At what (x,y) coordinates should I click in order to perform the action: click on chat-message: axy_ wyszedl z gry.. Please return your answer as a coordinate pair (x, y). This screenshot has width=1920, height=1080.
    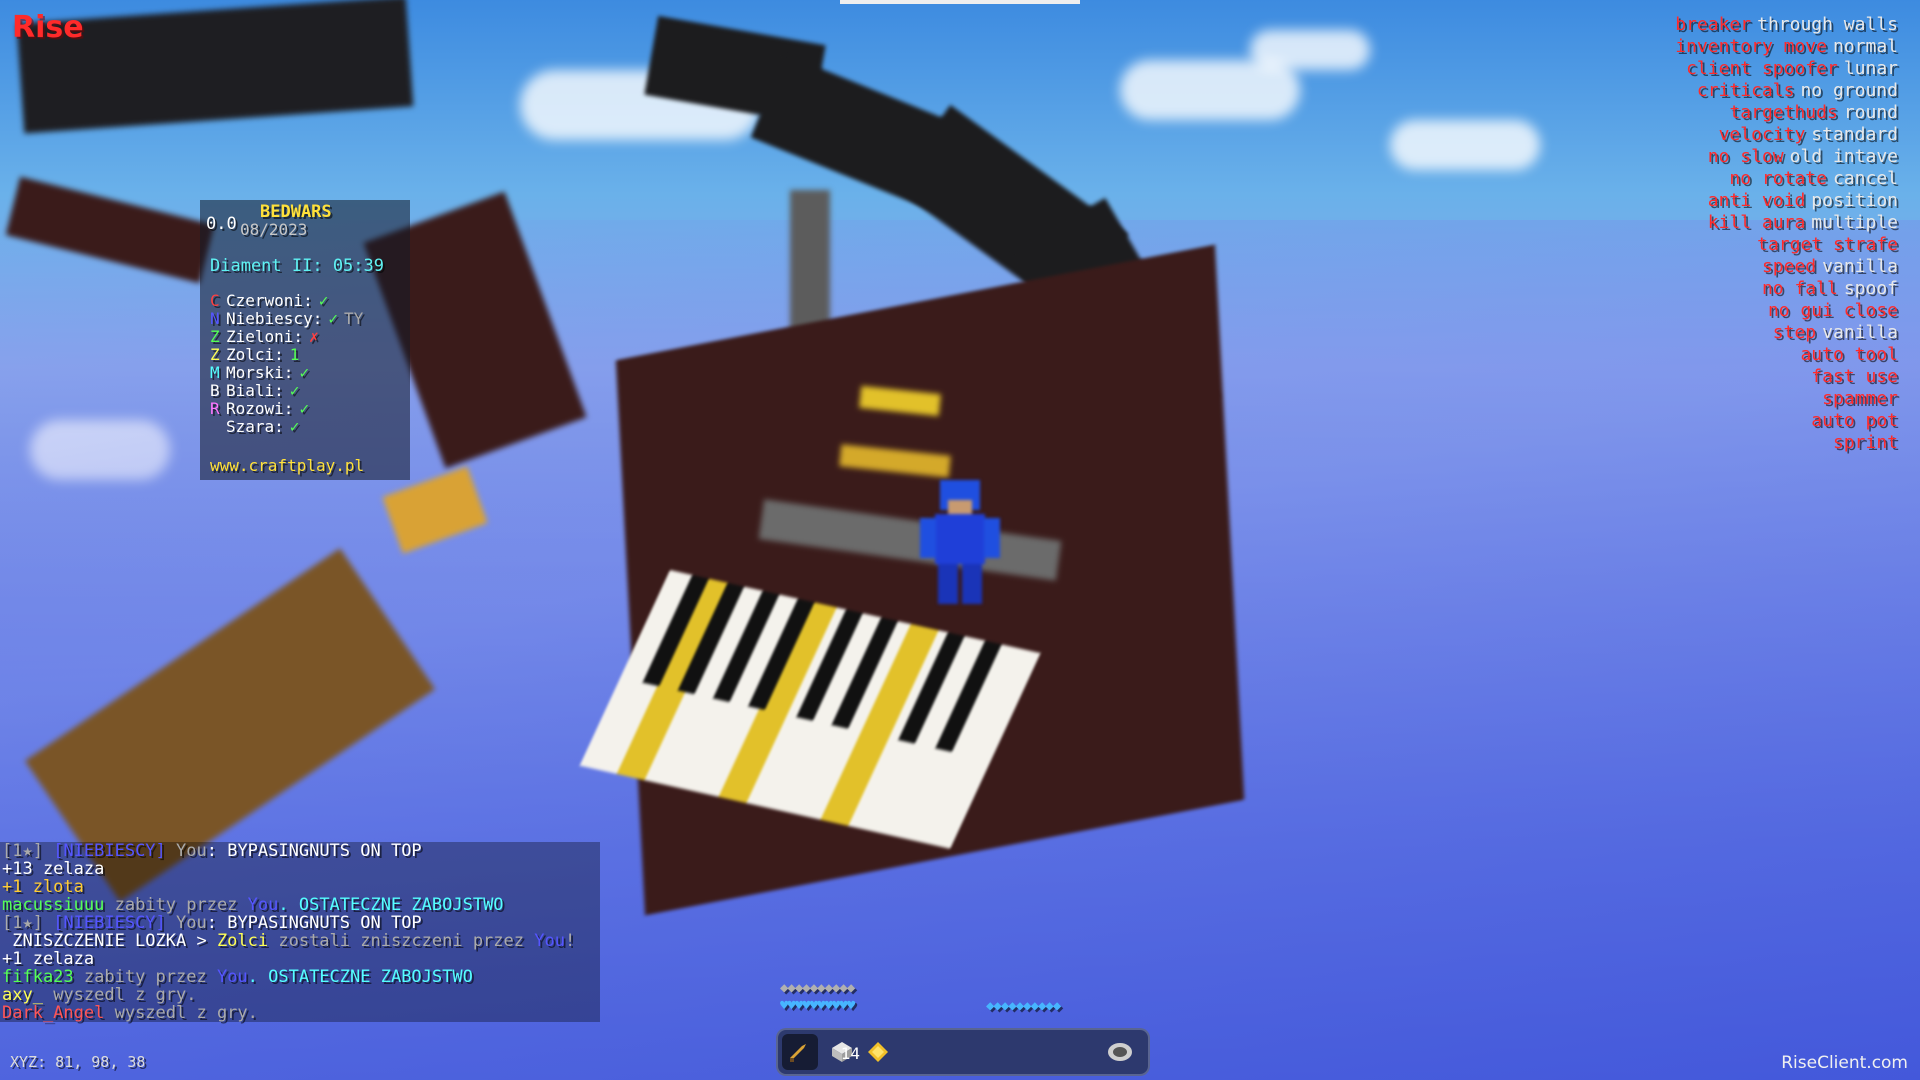
    Looking at the image, I should click on (300, 995).